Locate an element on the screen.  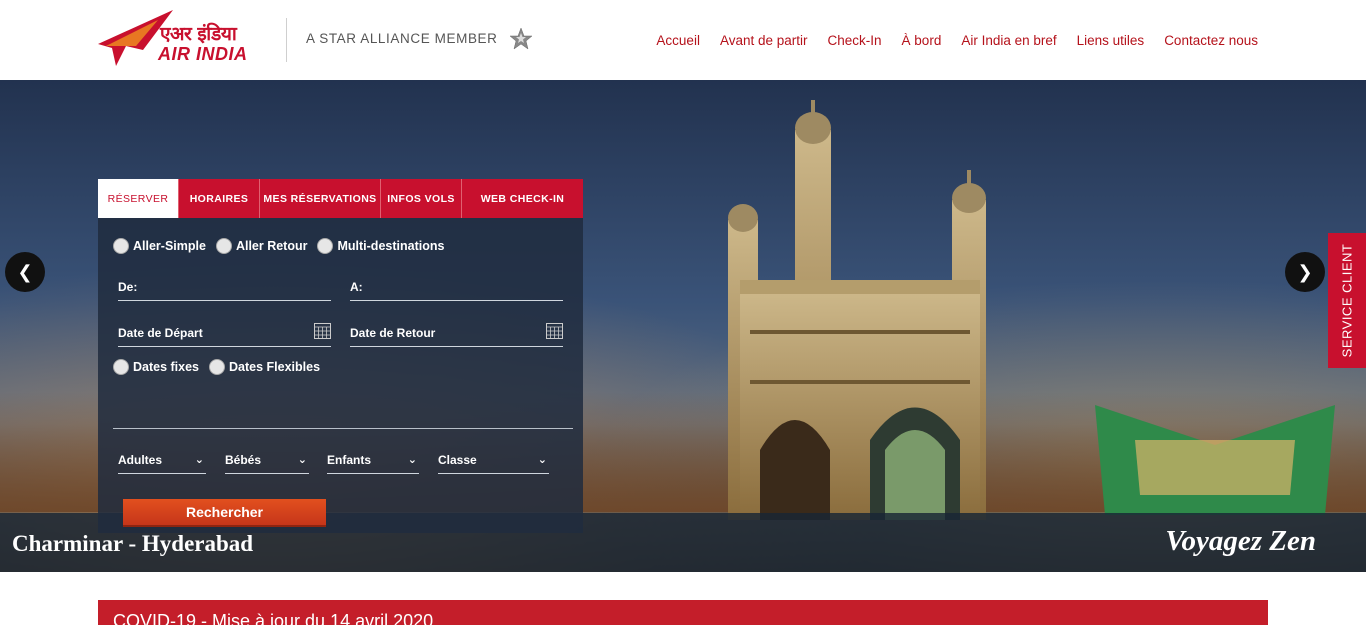
air-india-logo: एअर इंडिया AIR INDIA is located at coordinates (189, 39).